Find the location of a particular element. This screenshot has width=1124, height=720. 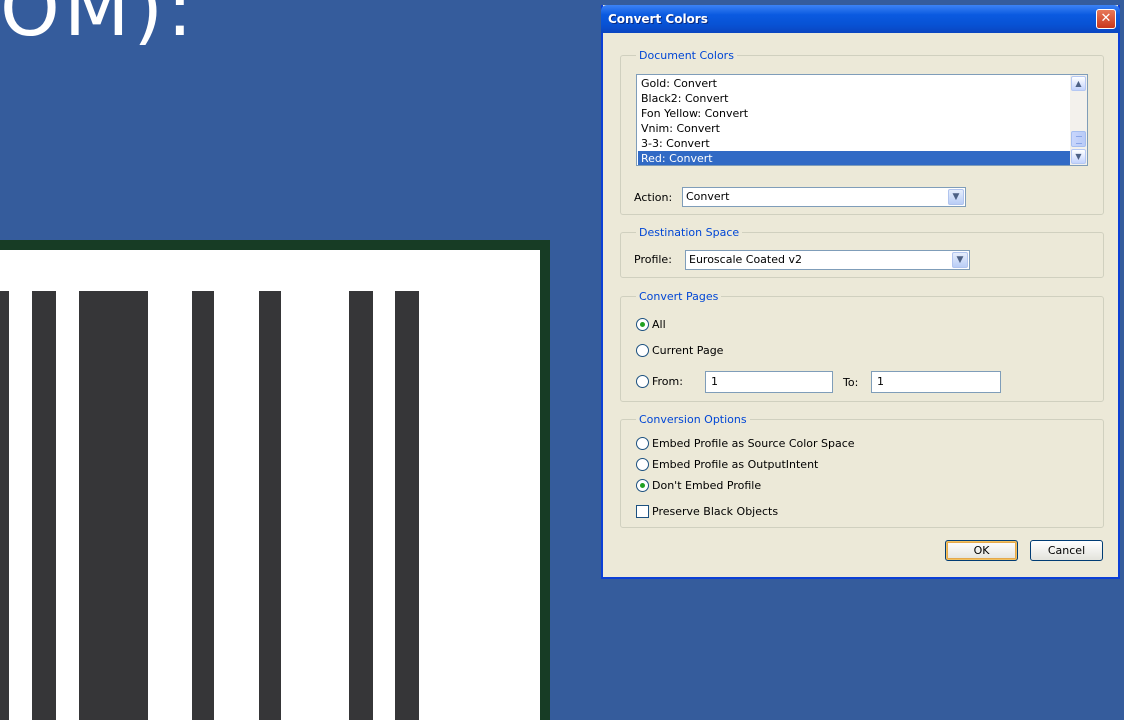

list-item: Vnim: Convert is located at coordinates (855, 128).